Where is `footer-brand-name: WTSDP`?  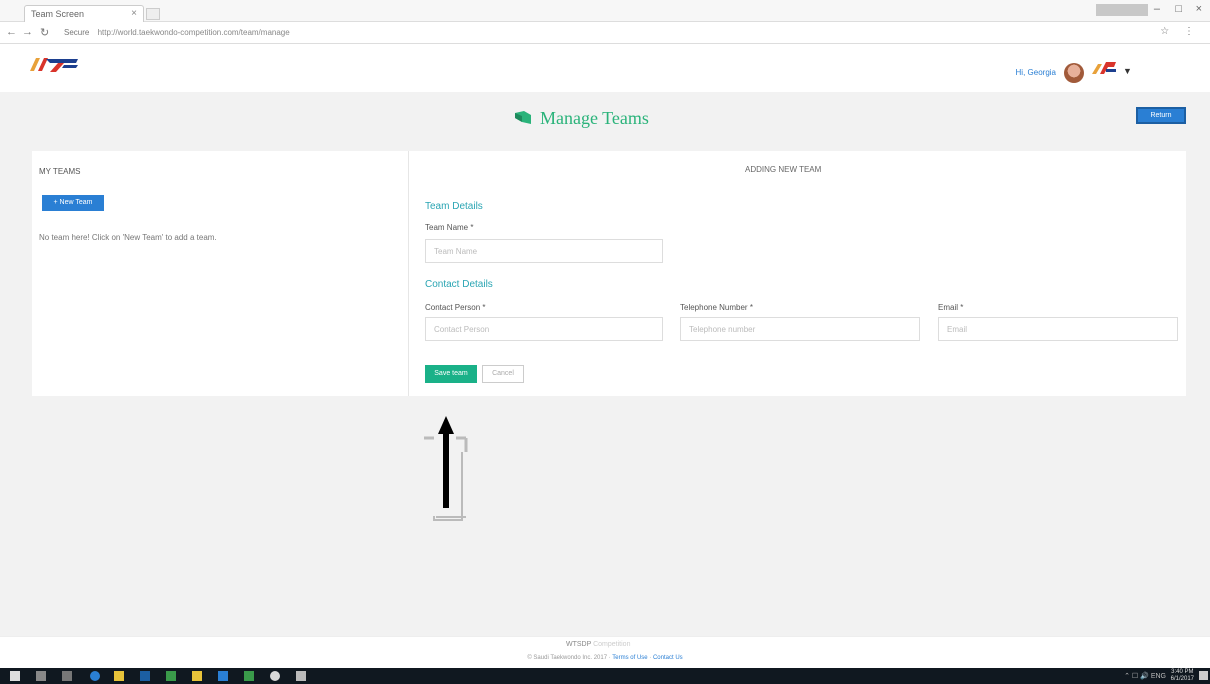 footer-brand-name: WTSDP is located at coordinates (579, 644).